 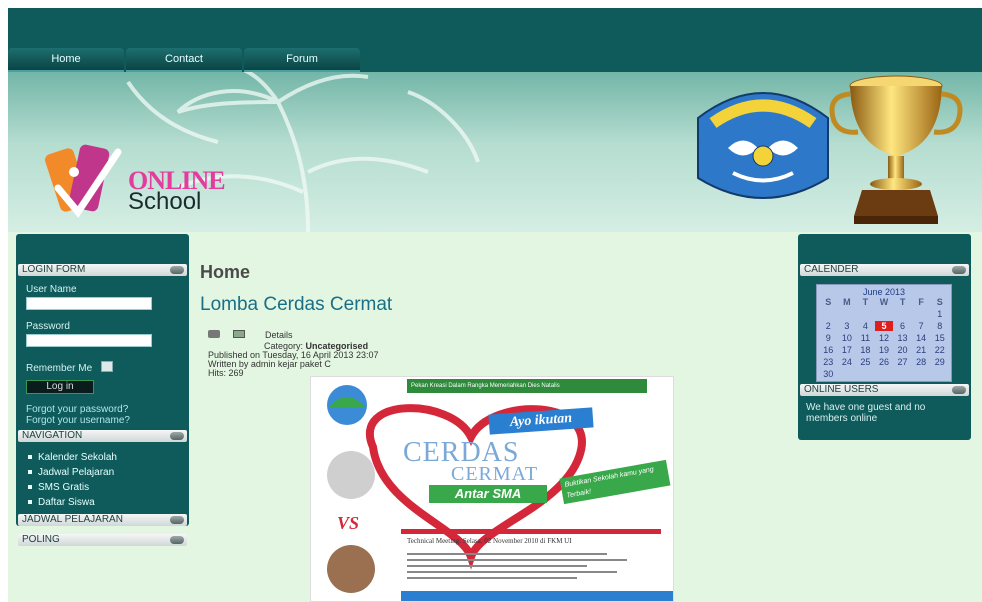 What do you see at coordinates (939, 362) in the screenshot?
I see `calendar-day: 29` at bounding box center [939, 362].